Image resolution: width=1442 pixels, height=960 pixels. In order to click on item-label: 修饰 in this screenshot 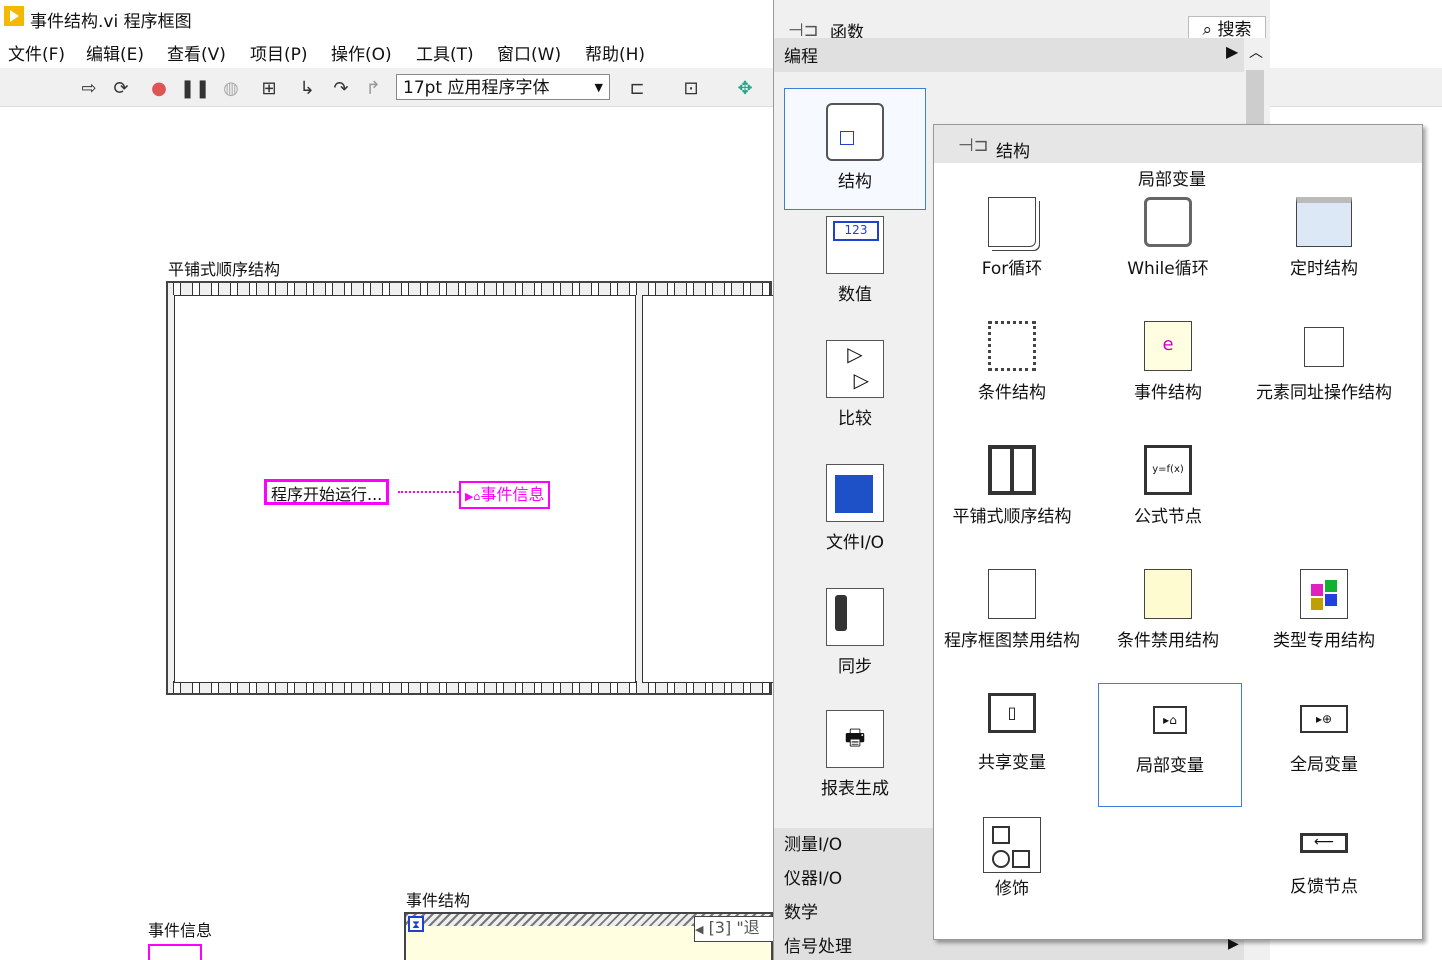, I will do `click(1012, 889)`.